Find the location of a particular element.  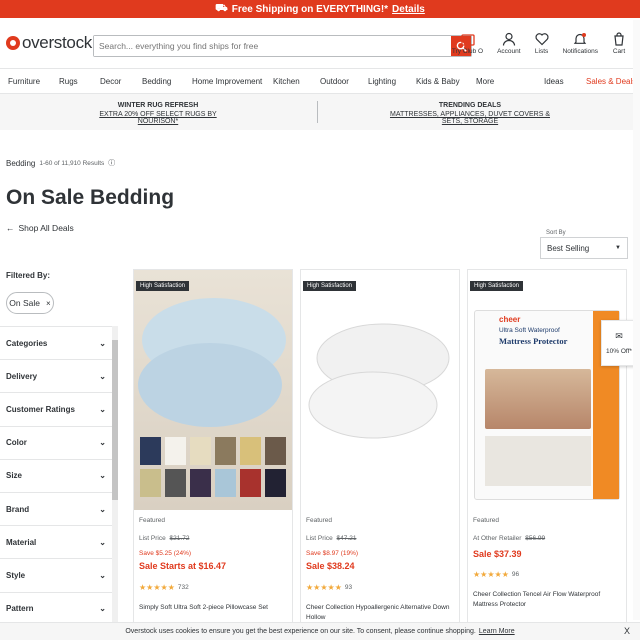

details-link: Details is located at coordinates (408, 9).